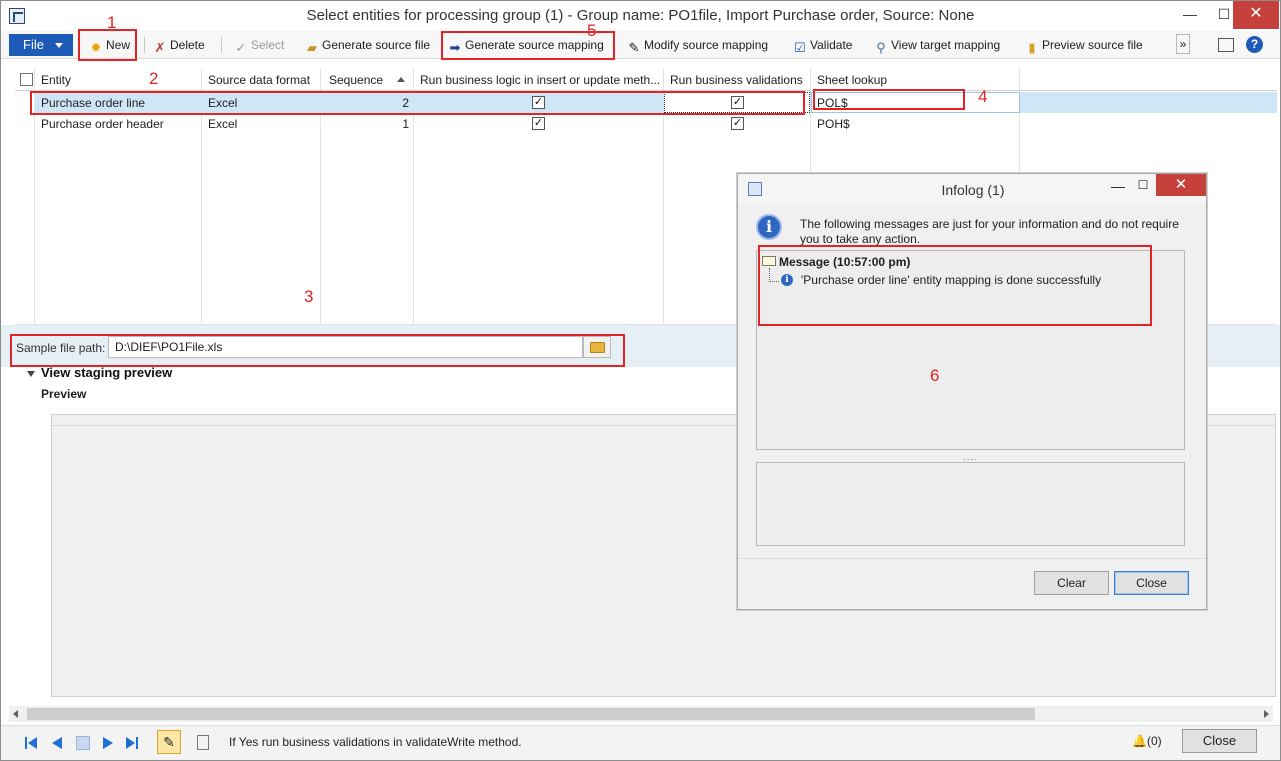  Describe the element at coordinates (376, 45) in the screenshot. I see `generate-source-file-label: Generate source file` at that location.